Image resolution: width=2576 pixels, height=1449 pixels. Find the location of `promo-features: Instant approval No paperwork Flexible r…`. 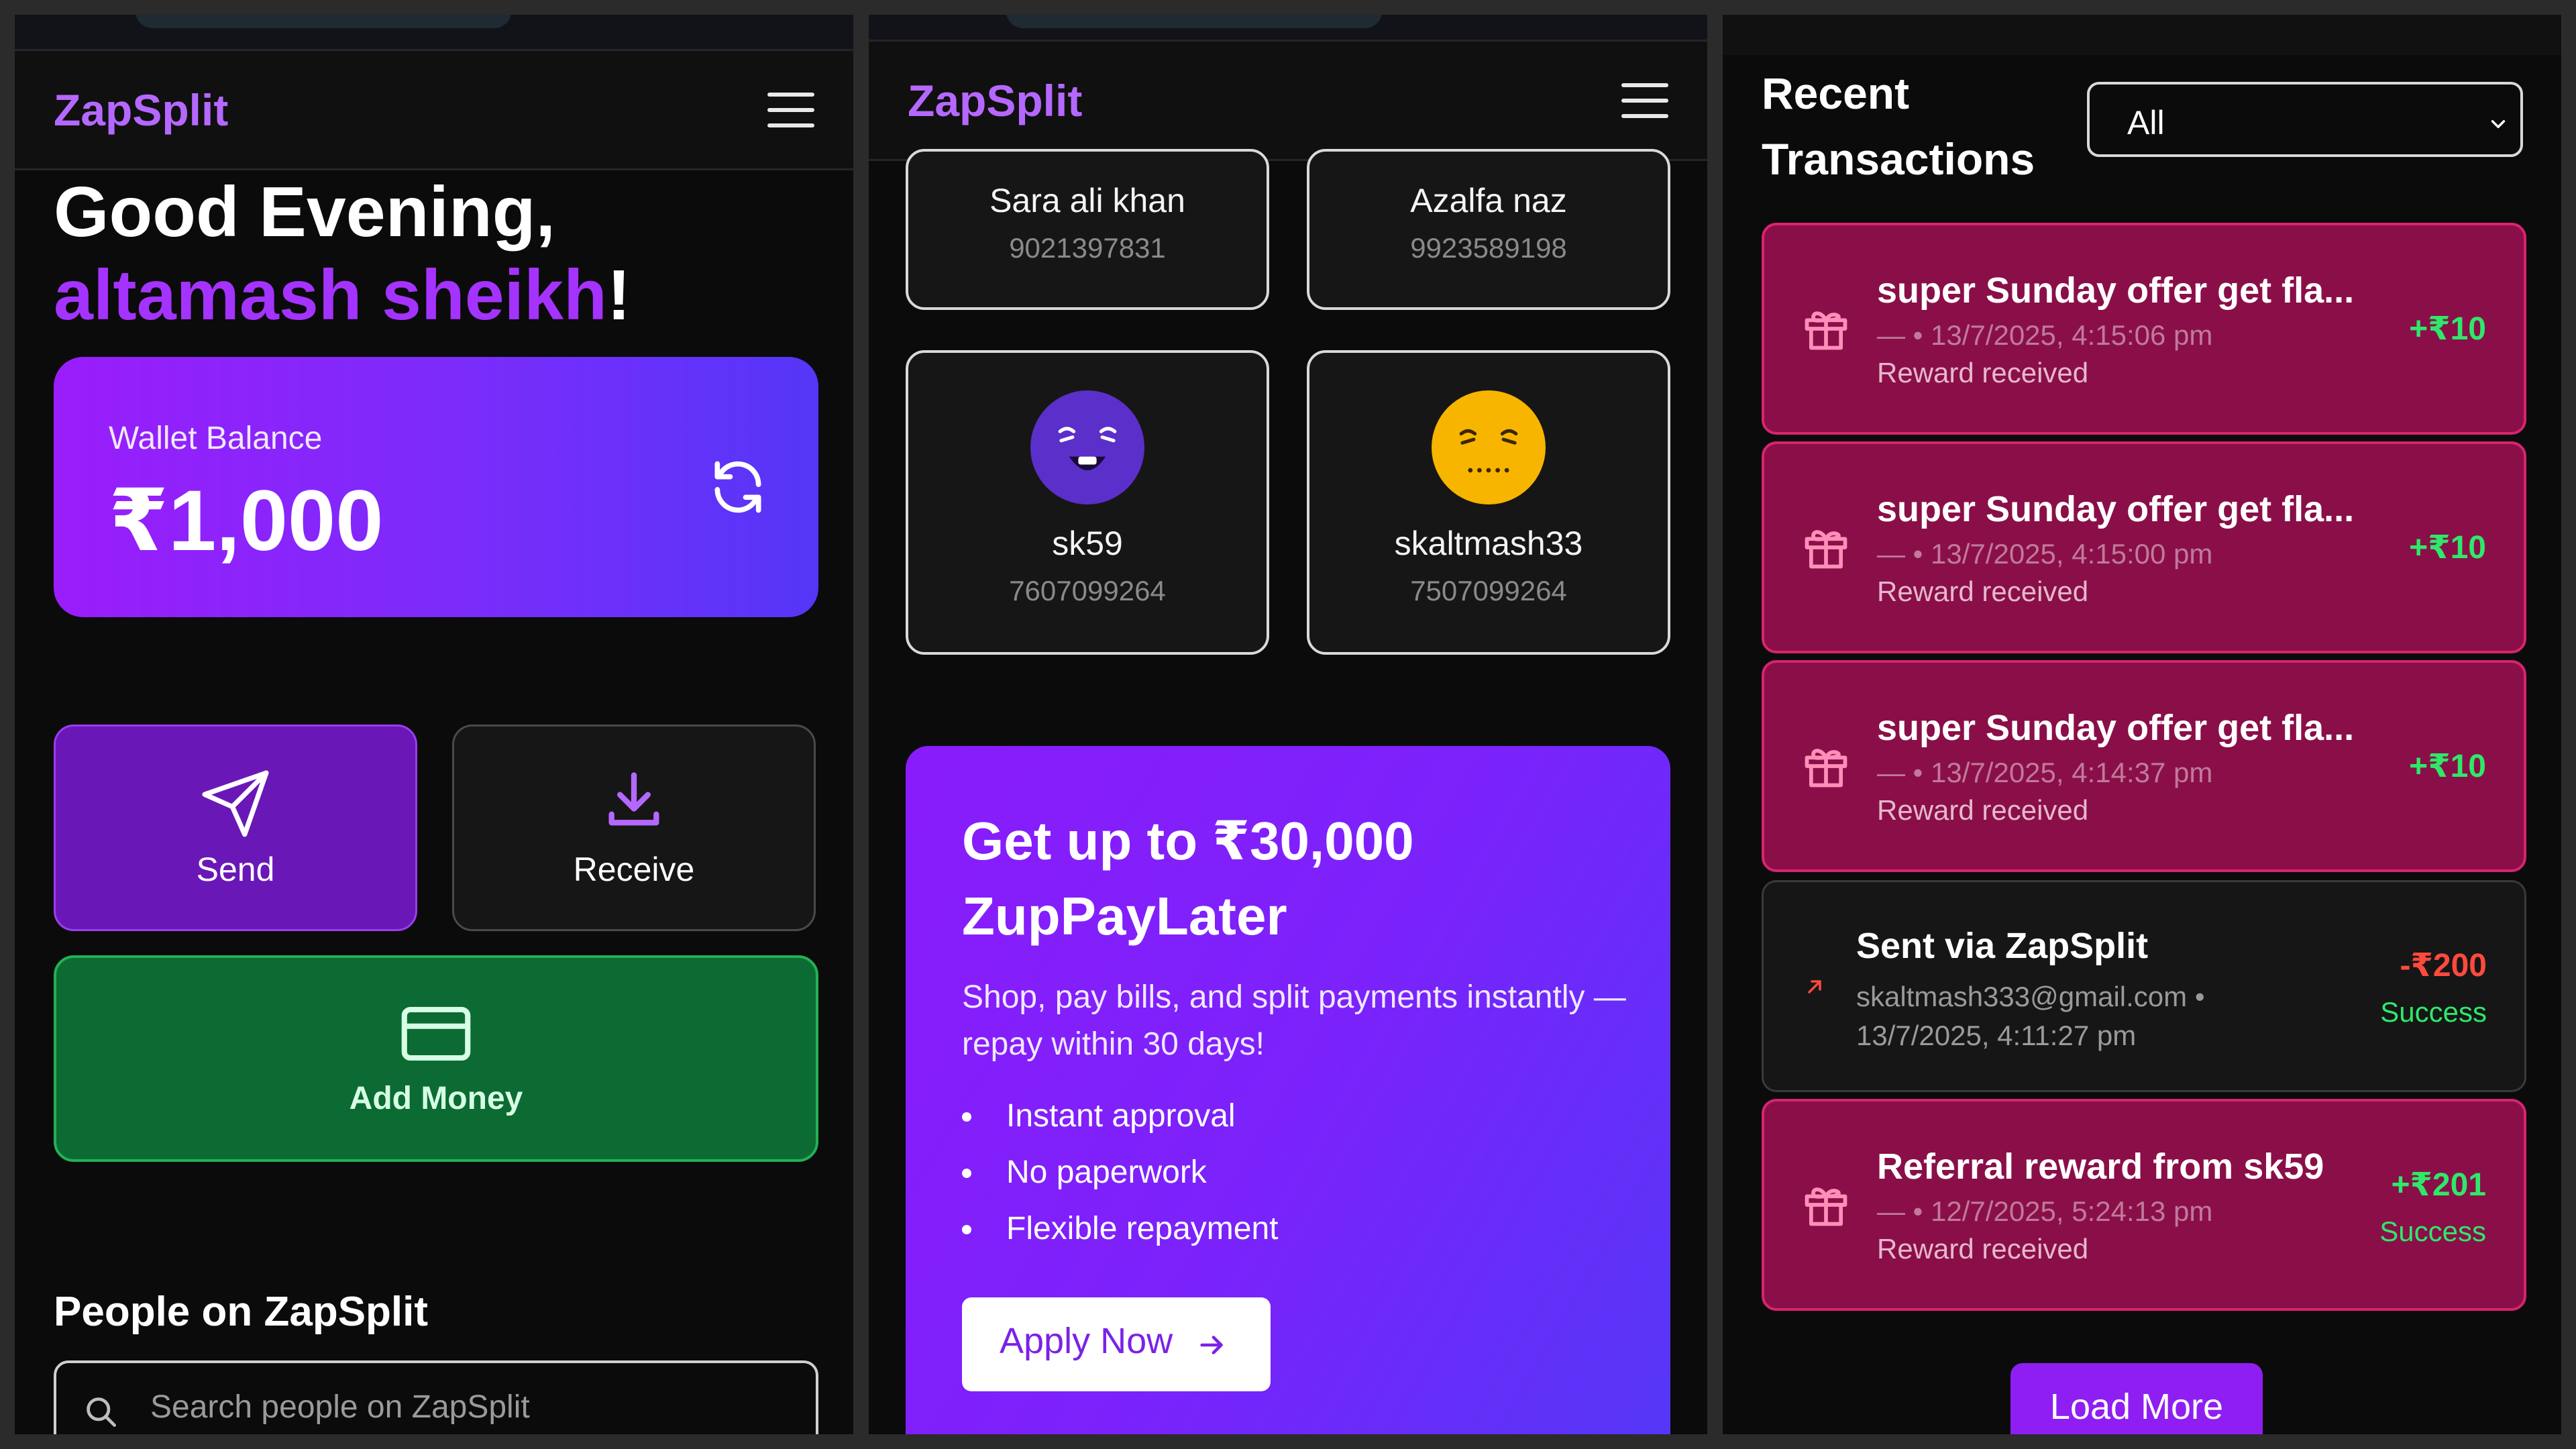

promo-features: Instant approval No paperwork Flexible r… is located at coordinates (1120, 1172).